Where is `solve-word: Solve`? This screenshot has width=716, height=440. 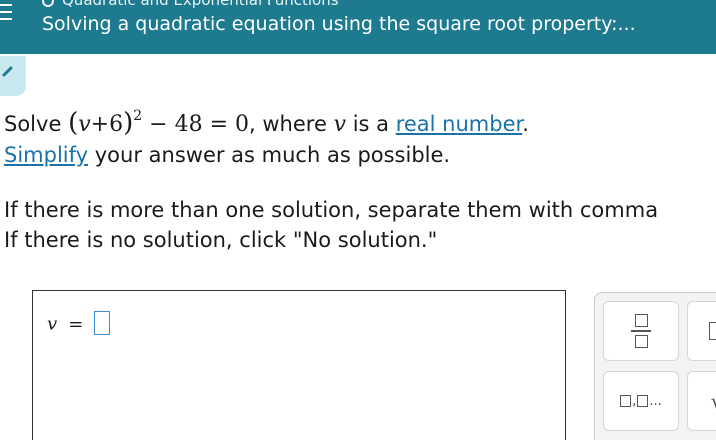
solve-word: Solve is located at coordinates (33, 124).